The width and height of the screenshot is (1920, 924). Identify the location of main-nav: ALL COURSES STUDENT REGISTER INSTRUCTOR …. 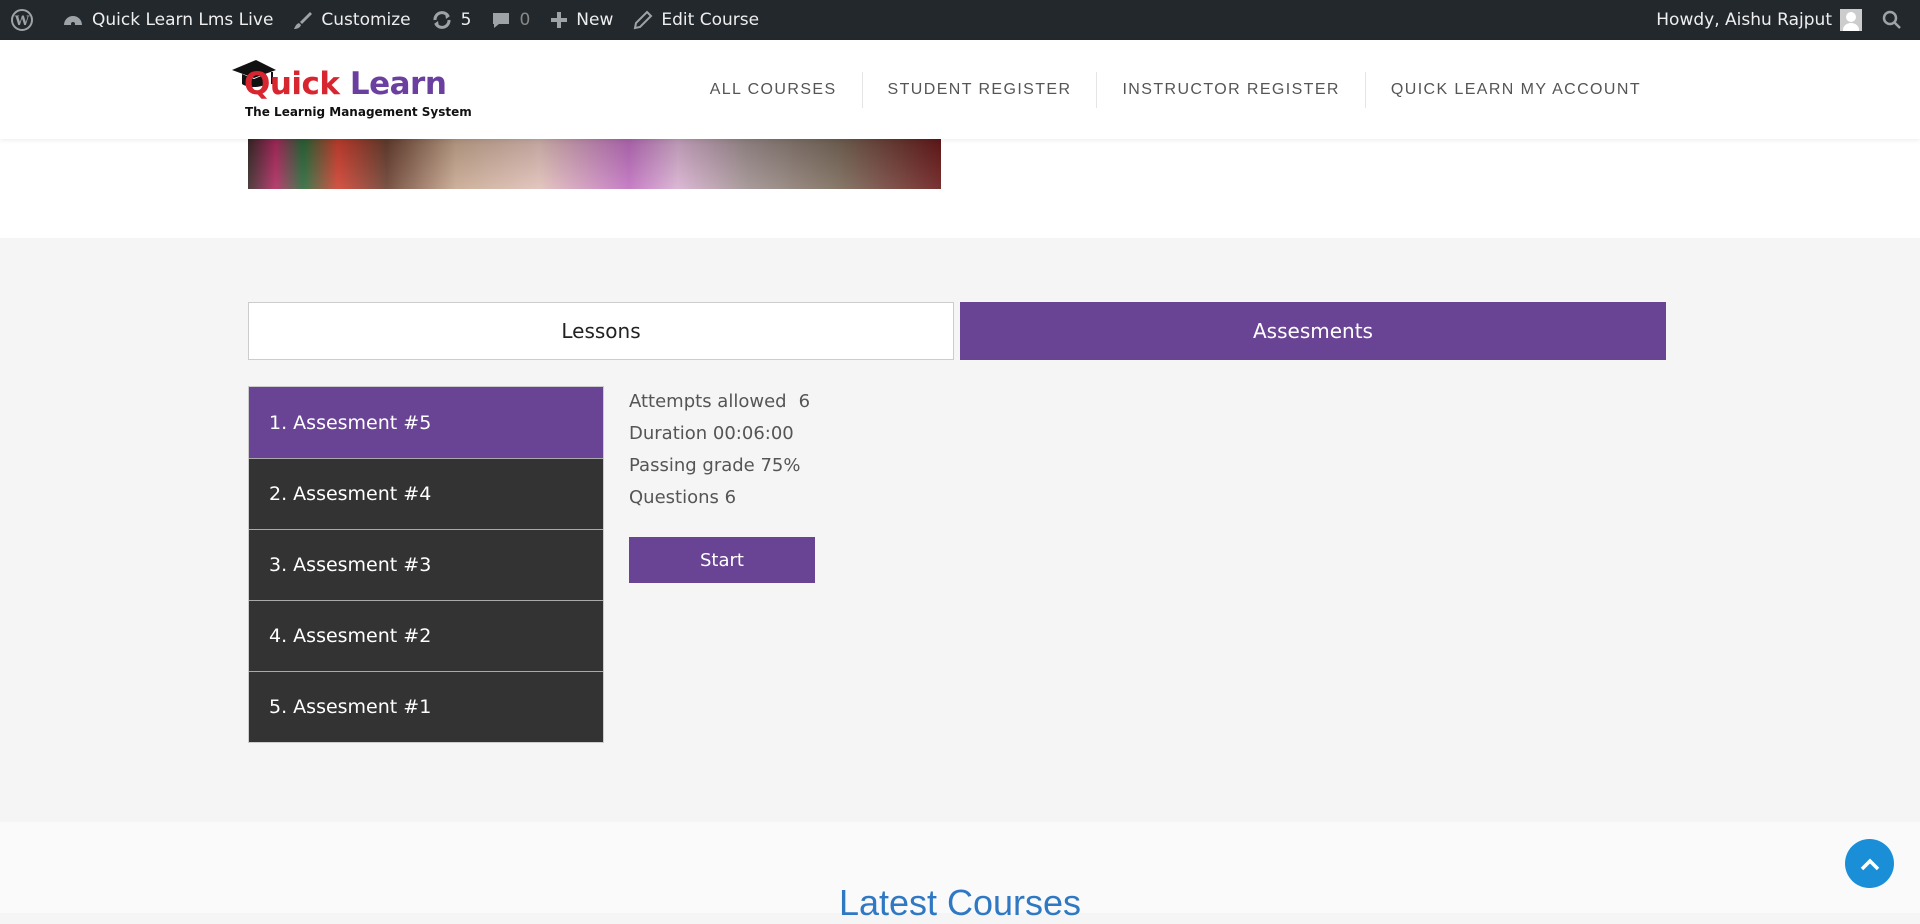
(1175, 89).